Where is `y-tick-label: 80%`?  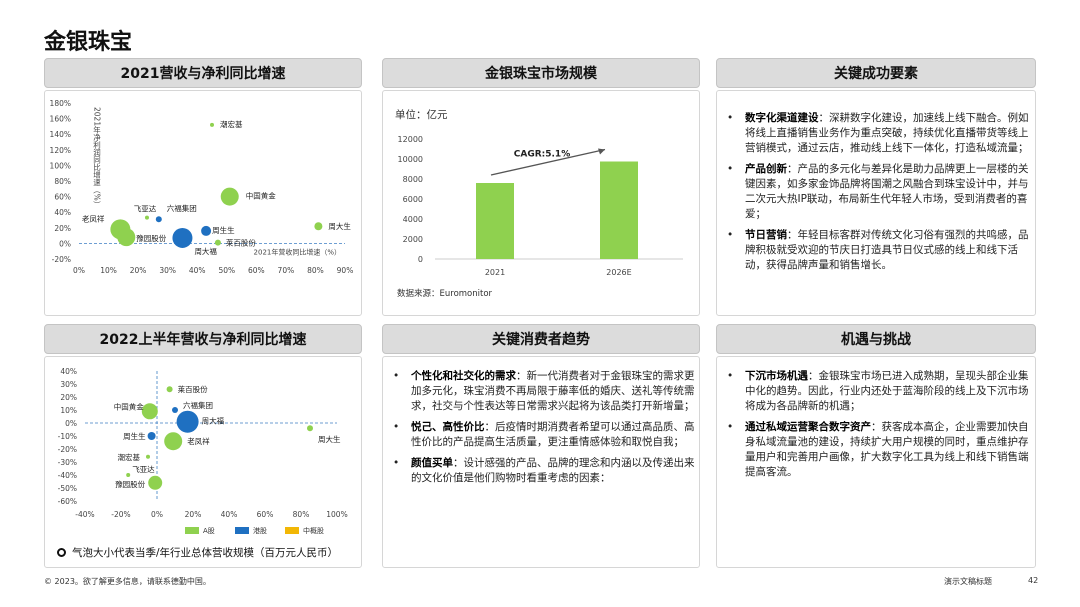
y-tick-label: 80% is located at coordinates (62, 181).